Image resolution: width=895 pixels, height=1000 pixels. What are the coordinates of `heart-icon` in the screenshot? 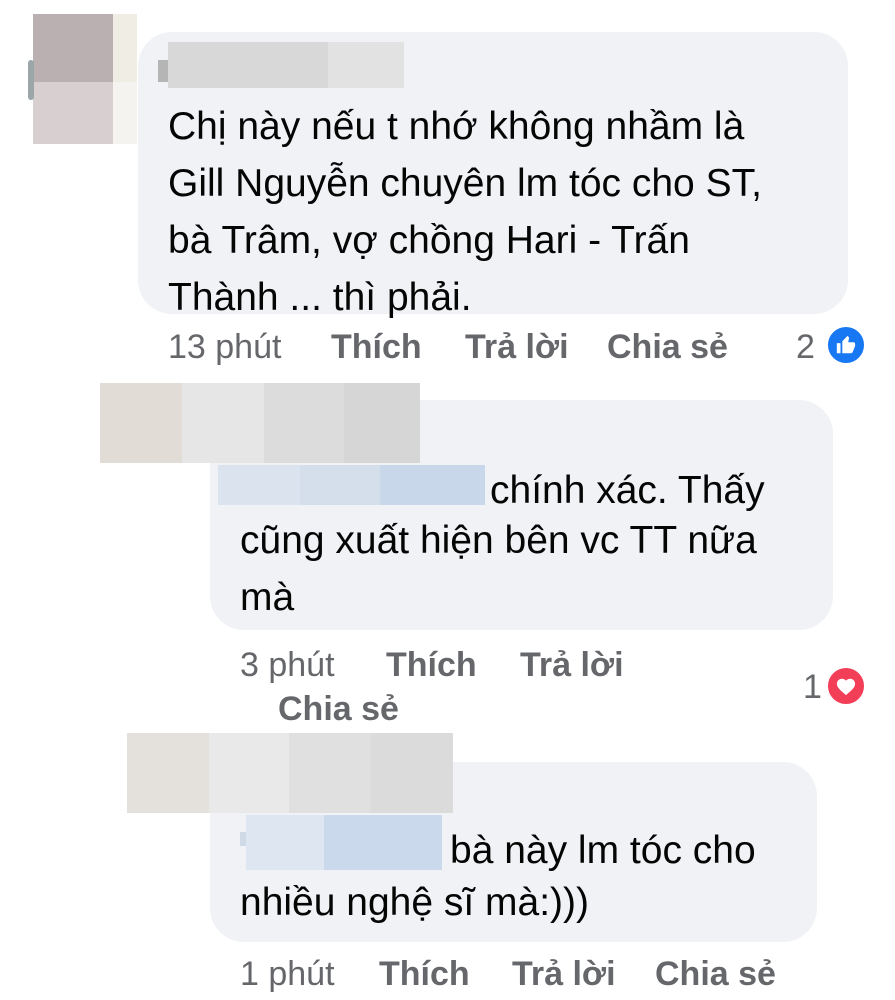 It's located at (846, 686).